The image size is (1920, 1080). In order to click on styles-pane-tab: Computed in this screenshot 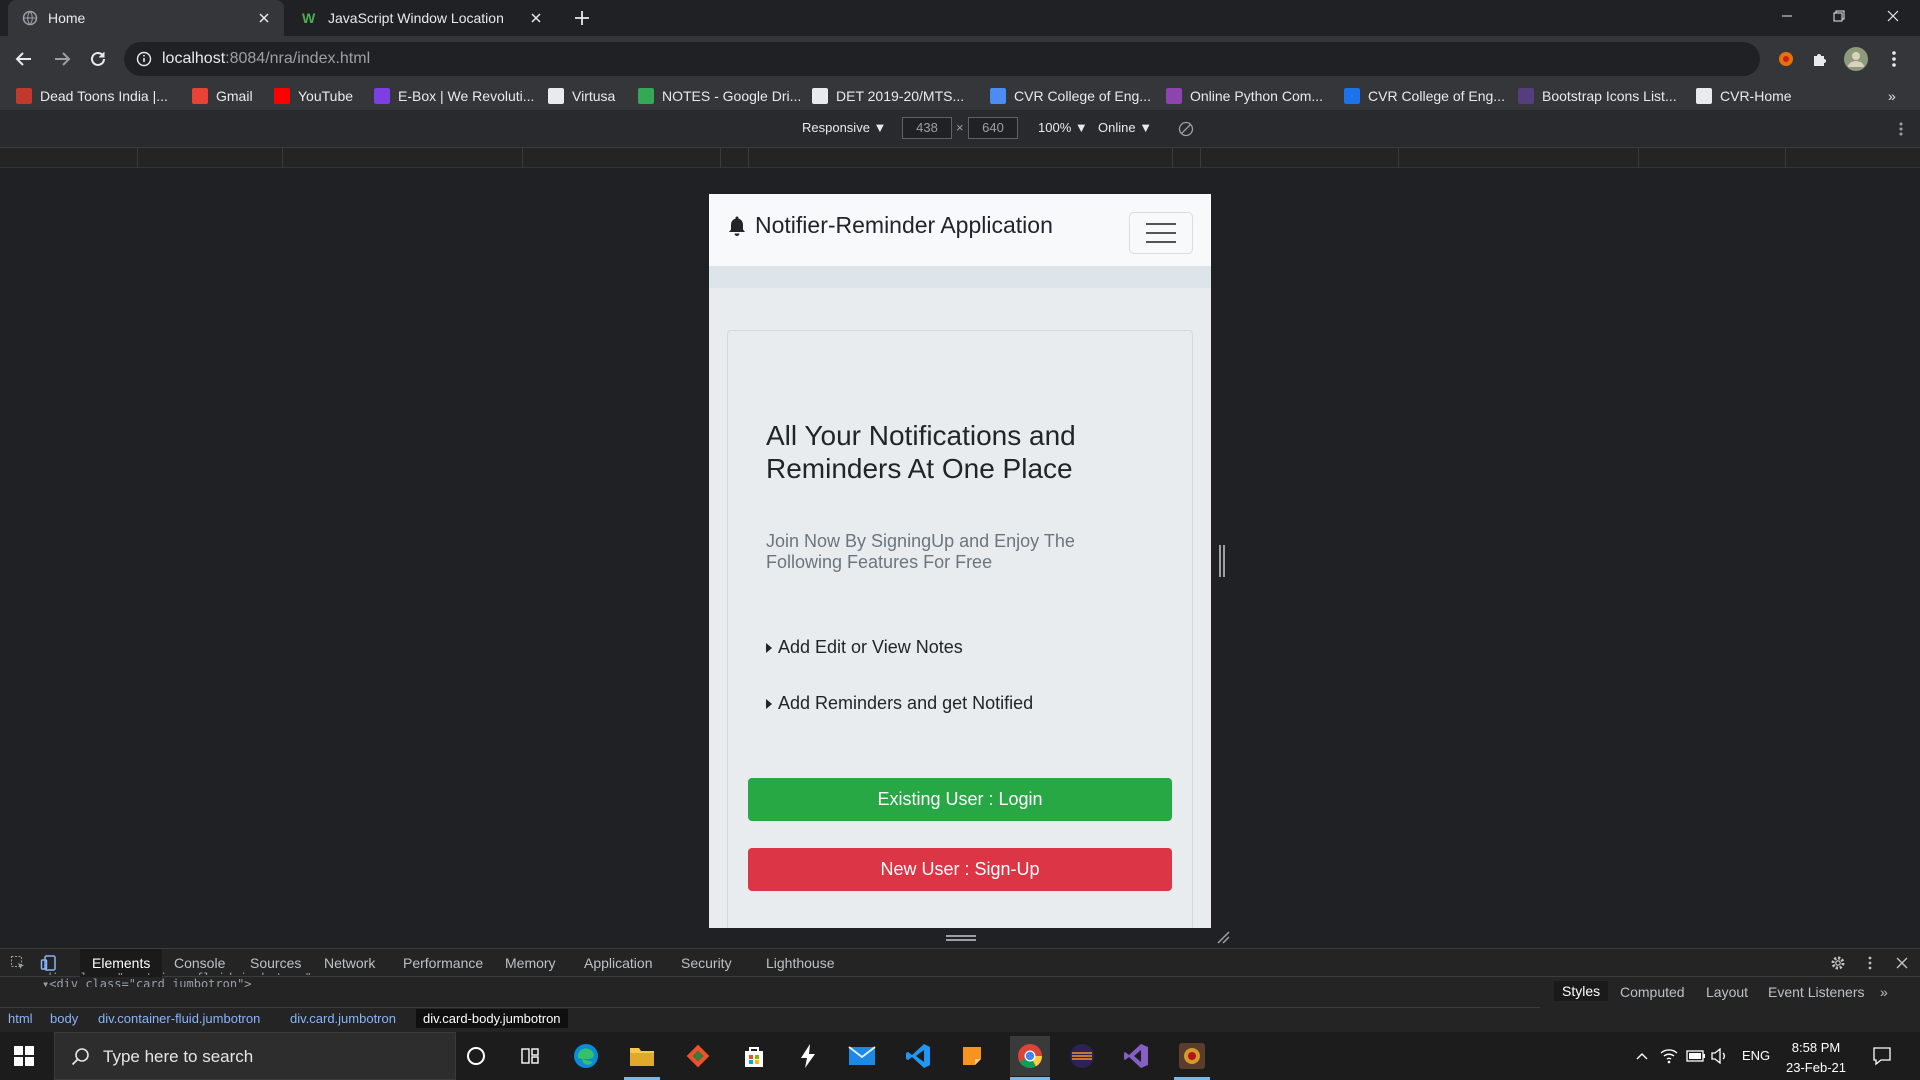, I will do `click(1652, 992)`.